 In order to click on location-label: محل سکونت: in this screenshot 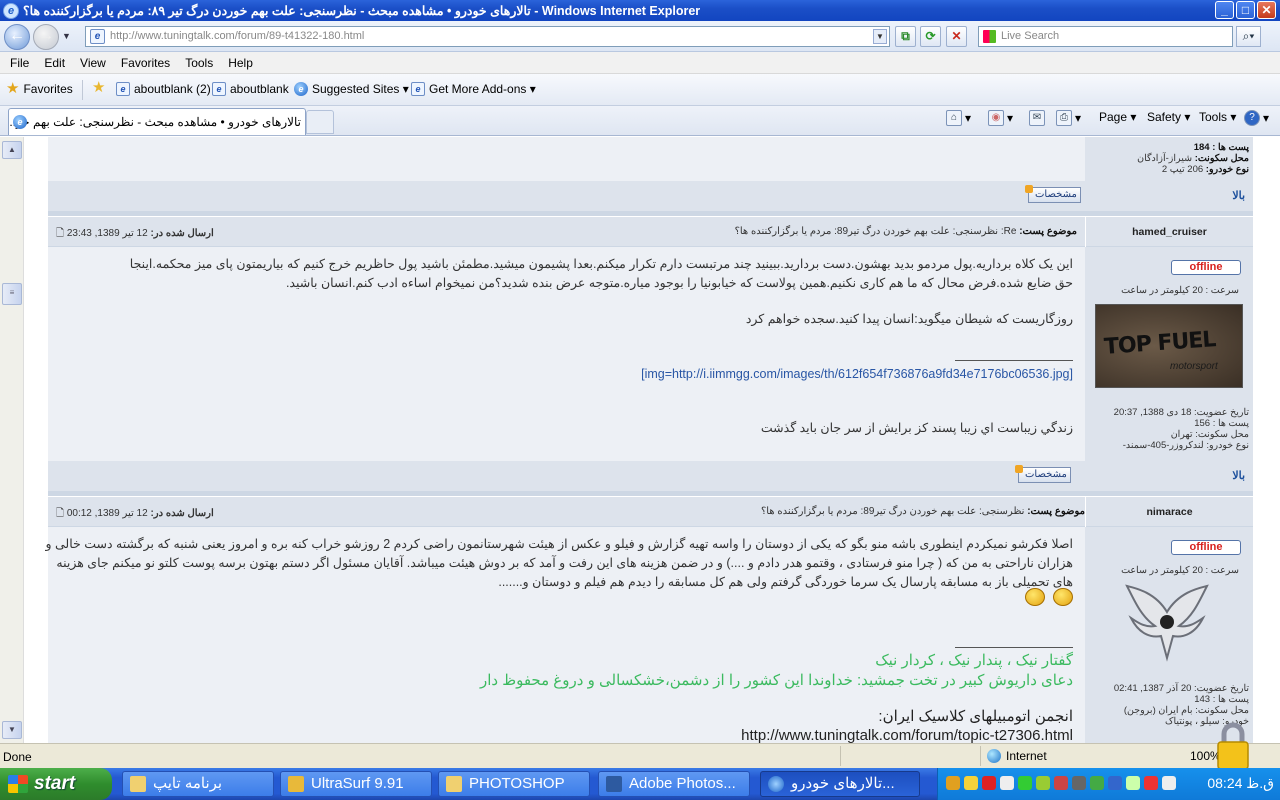, I will do `click(1221, 158)`.